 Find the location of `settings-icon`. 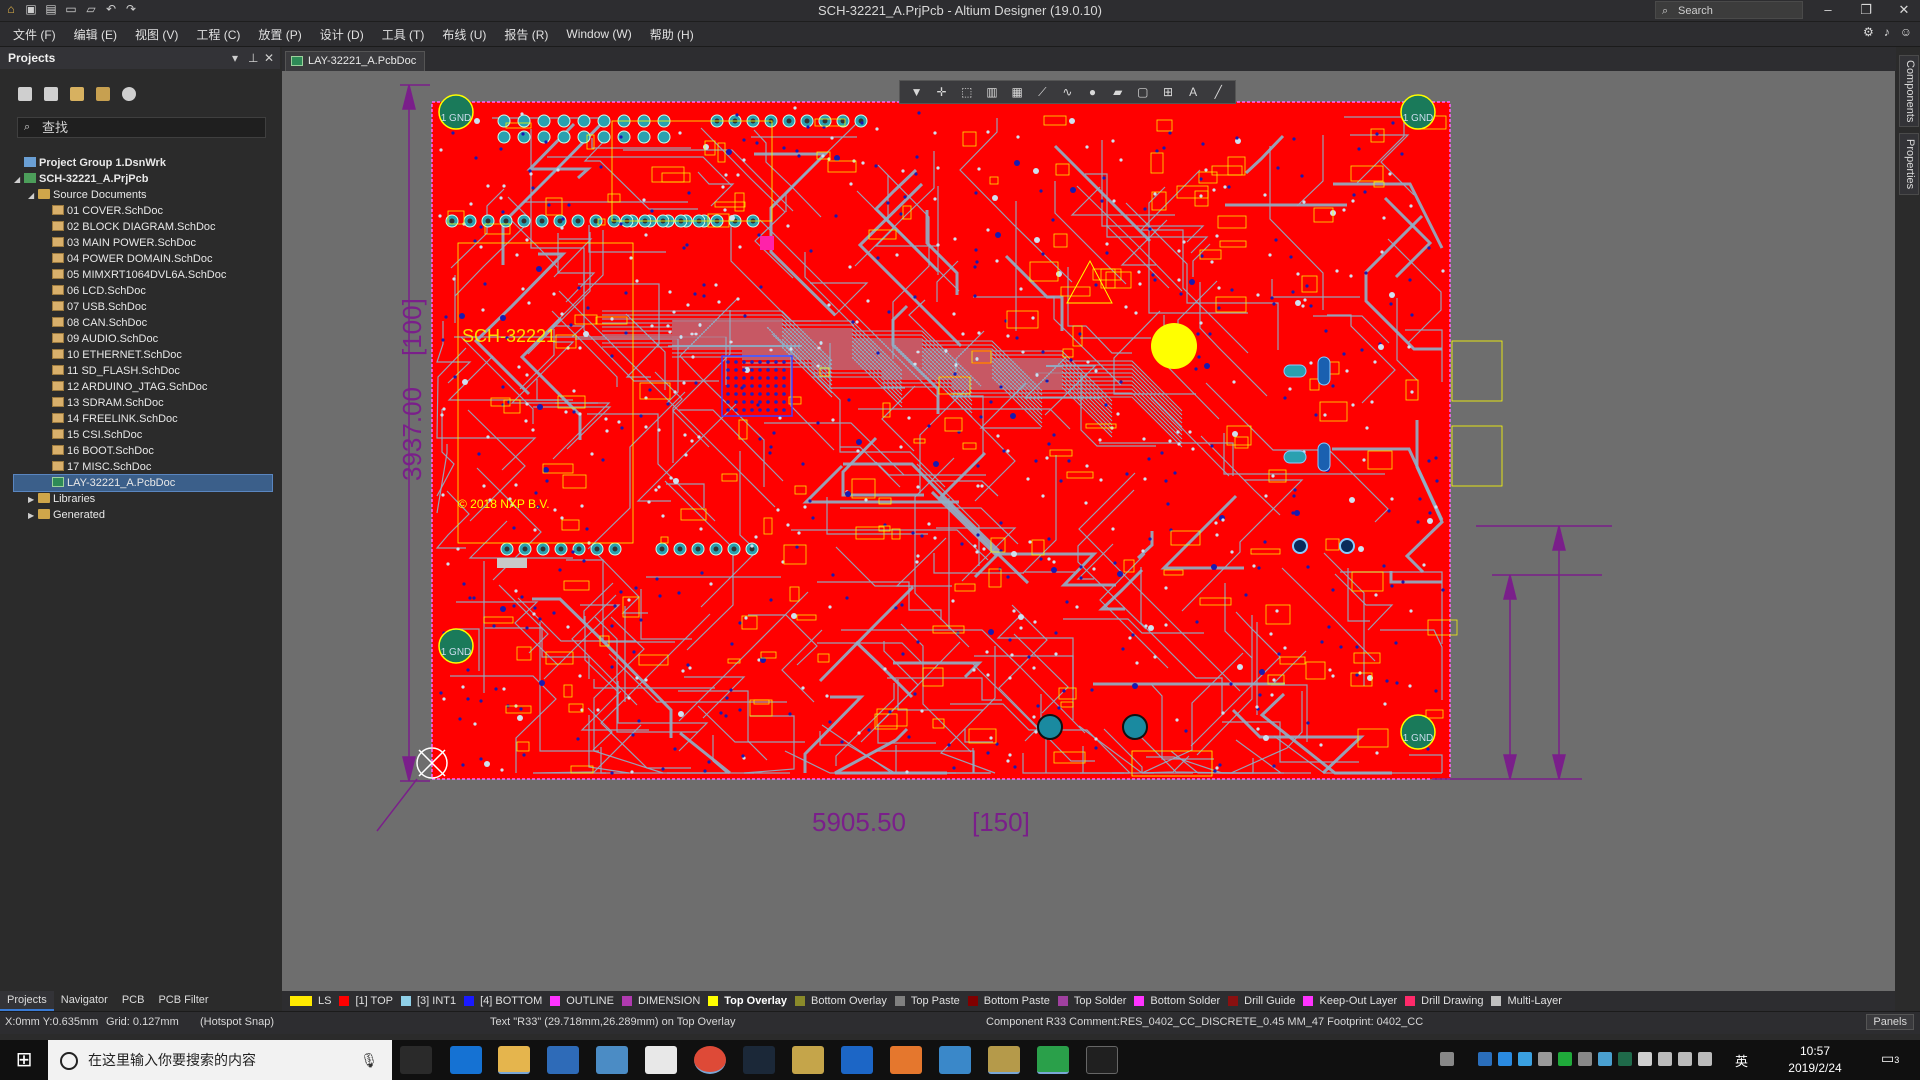

settings-icon is located at coordinates (129, 94).